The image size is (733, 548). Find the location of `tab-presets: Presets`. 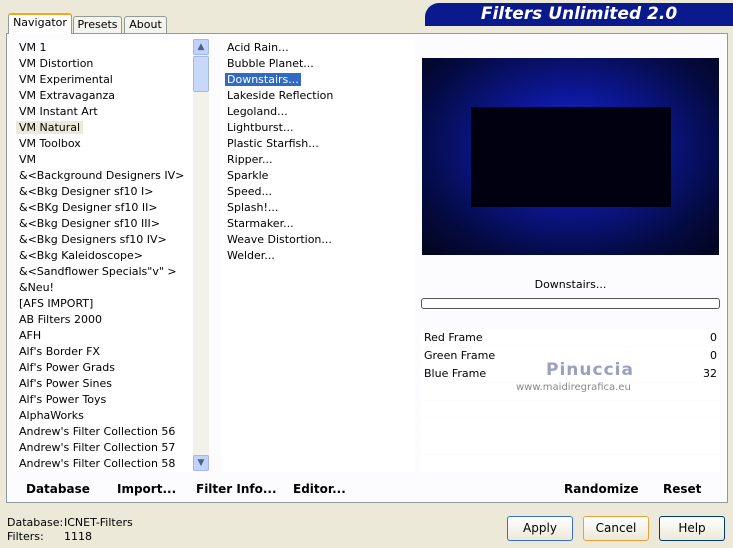

tab-presets: Presets is located at coordinates (97, 25).